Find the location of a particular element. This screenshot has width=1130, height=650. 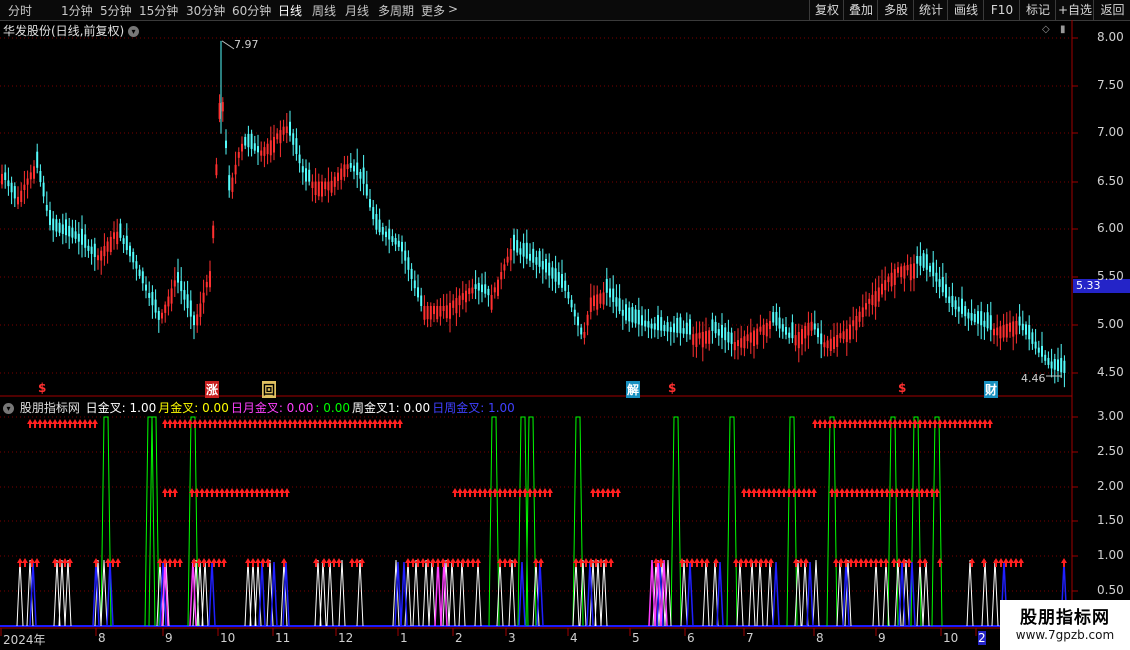

chevron-down-icon: ▾ is located at coordinates (8, 408).